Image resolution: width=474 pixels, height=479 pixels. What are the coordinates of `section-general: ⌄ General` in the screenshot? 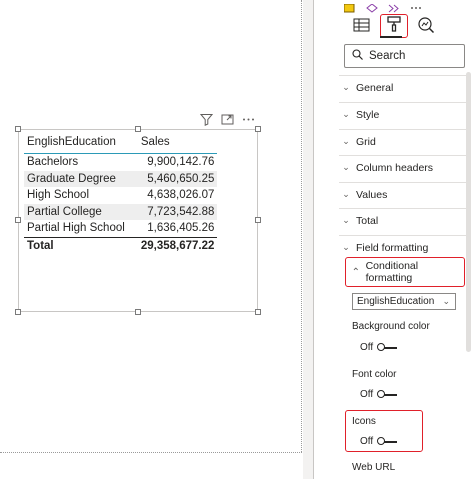 It's located at (402, 87).